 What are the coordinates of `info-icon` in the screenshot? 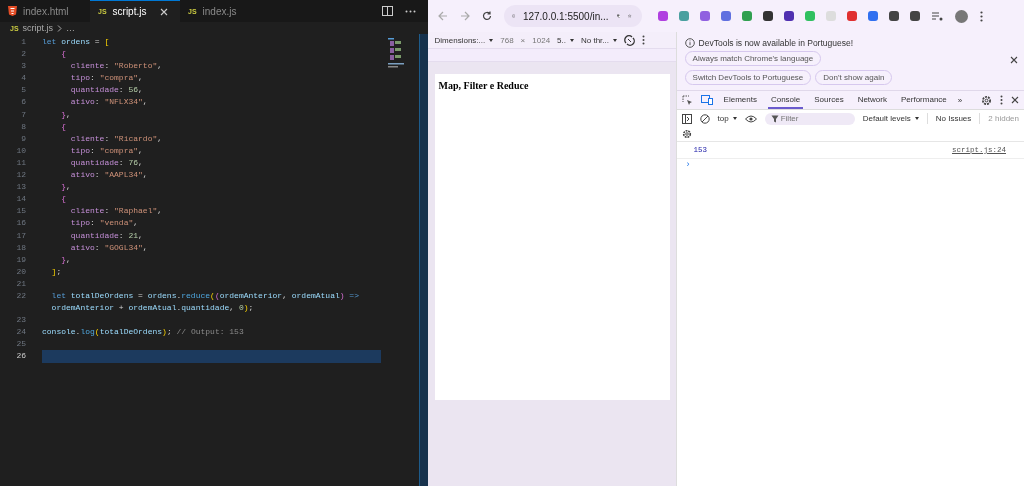 It's located at (689, 42).